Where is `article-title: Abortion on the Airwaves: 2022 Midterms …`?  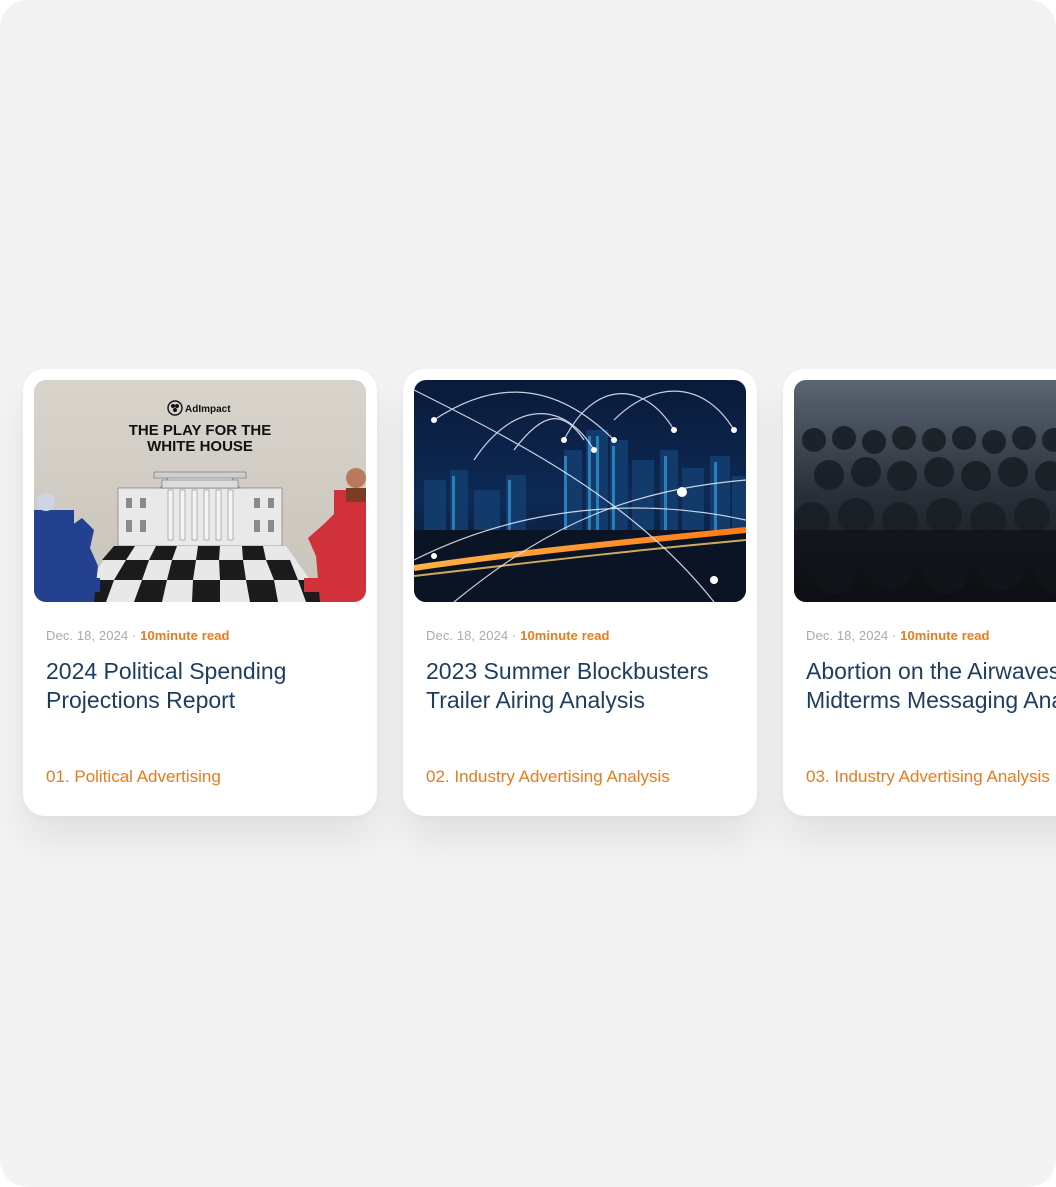 article-title: Abortion on the Airwaves: 2022 Midterms … is located at coordinates (931, 686).